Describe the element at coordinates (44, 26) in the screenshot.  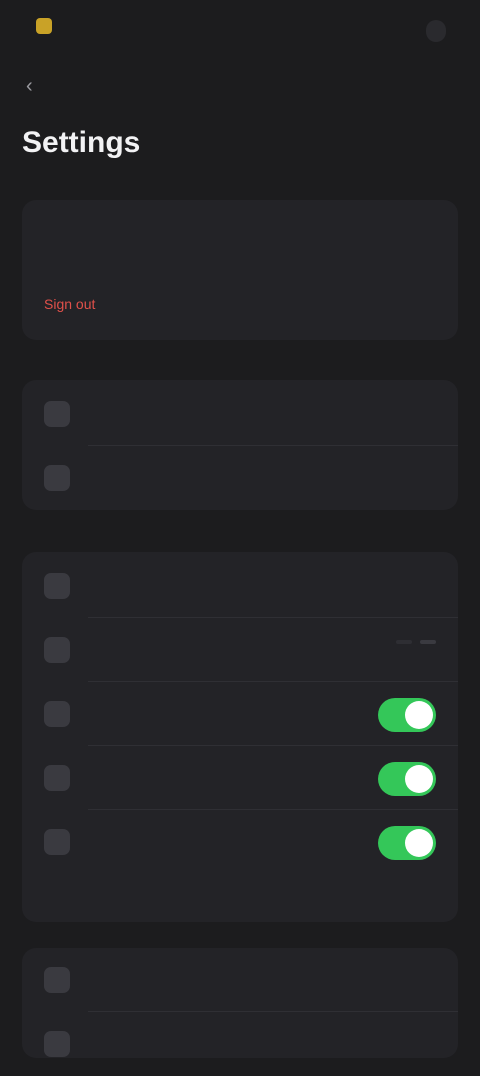
I see `brand-logo-icon` at that location.